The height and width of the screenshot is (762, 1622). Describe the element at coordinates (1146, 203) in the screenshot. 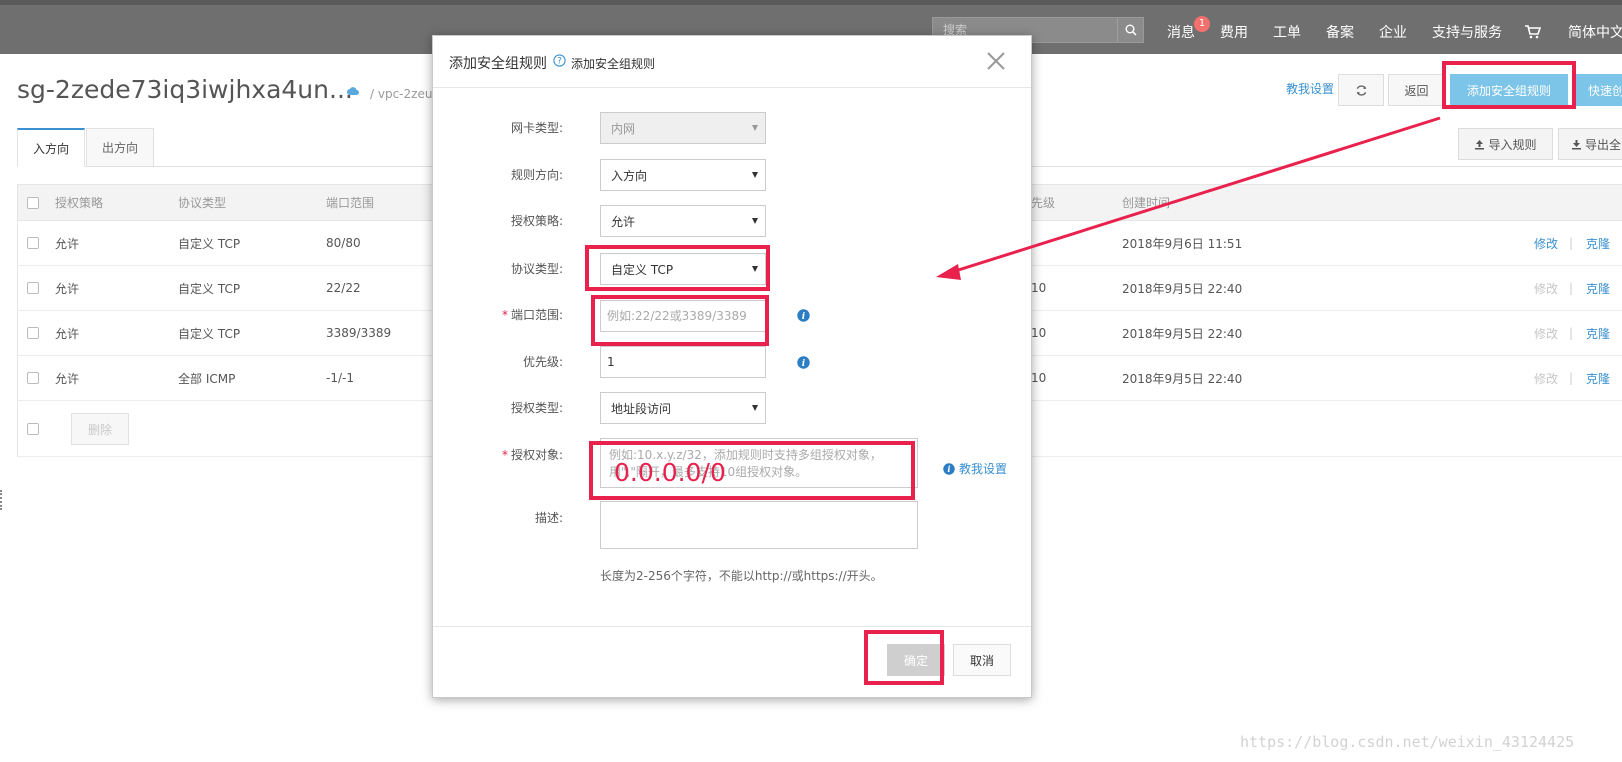

I see `col-created: 创建时间` at that location.